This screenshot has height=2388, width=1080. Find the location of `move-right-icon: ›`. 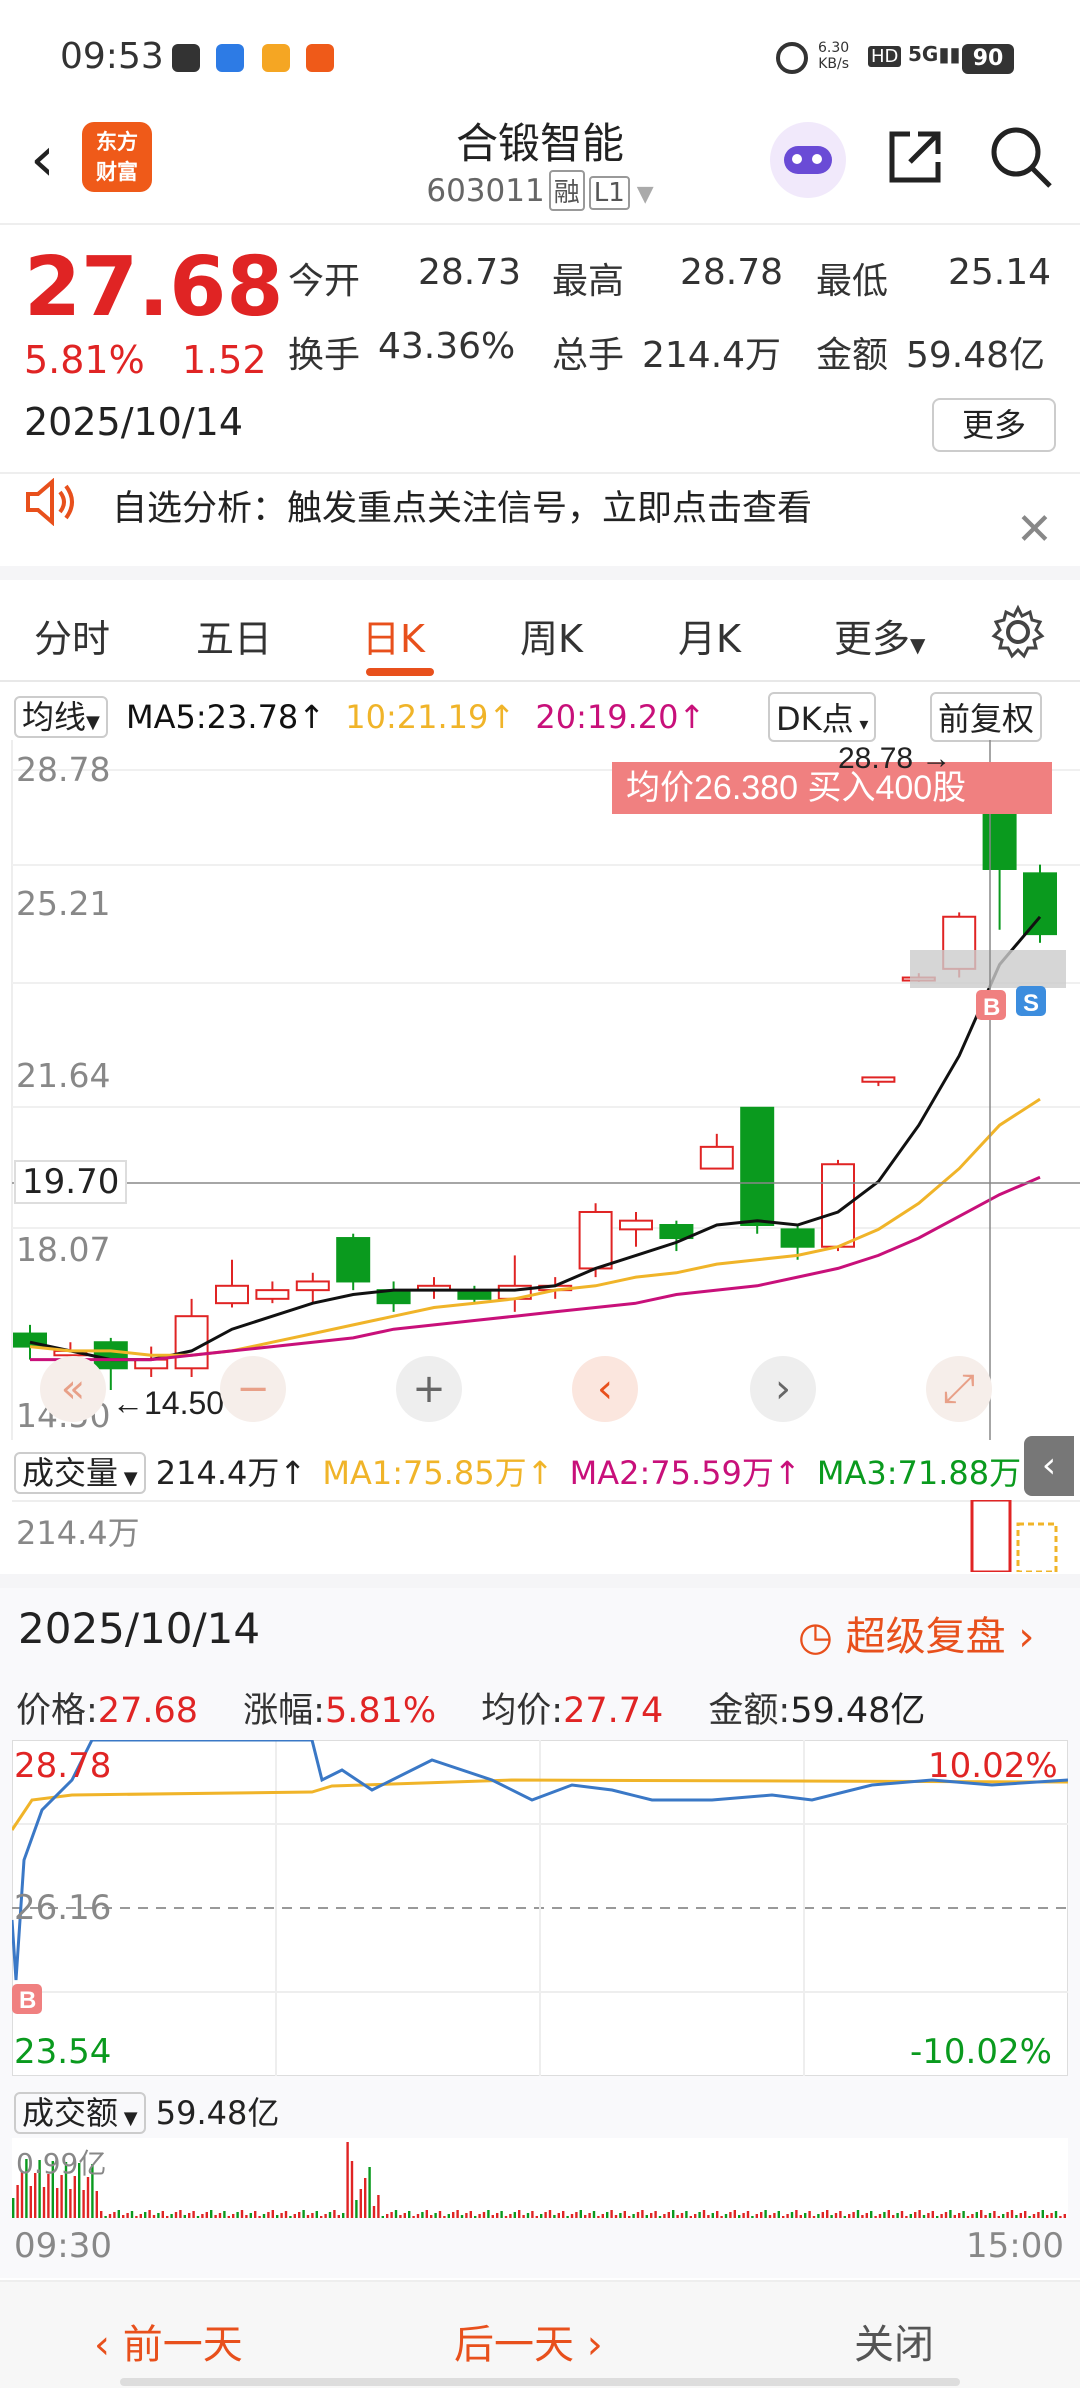

move-right-icon: › is located at coordinates (783, 1389).